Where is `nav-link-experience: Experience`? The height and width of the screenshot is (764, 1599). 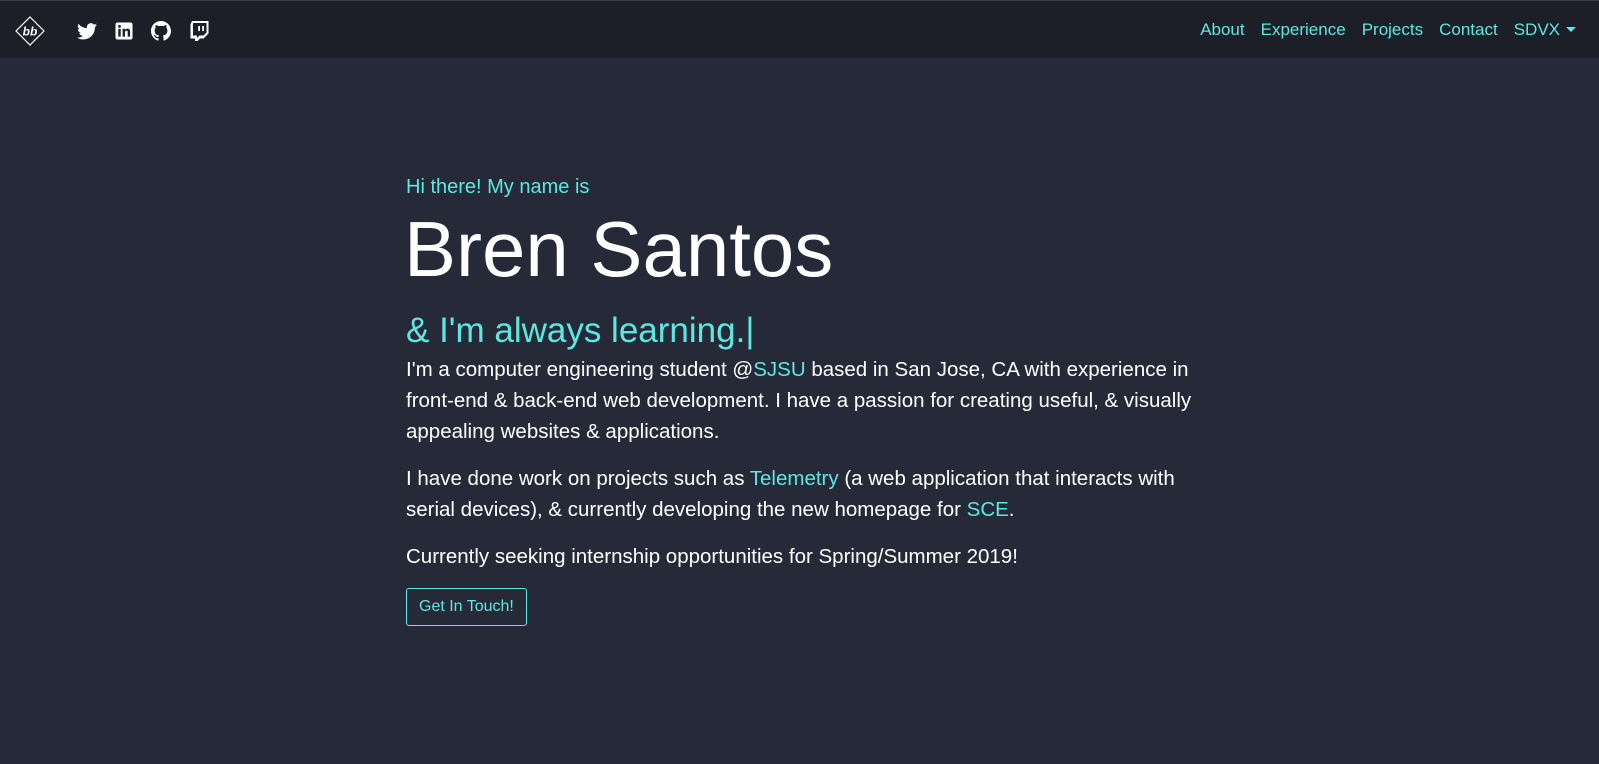
nav-link-experience: Experience is located at coordinates (1303, 30).